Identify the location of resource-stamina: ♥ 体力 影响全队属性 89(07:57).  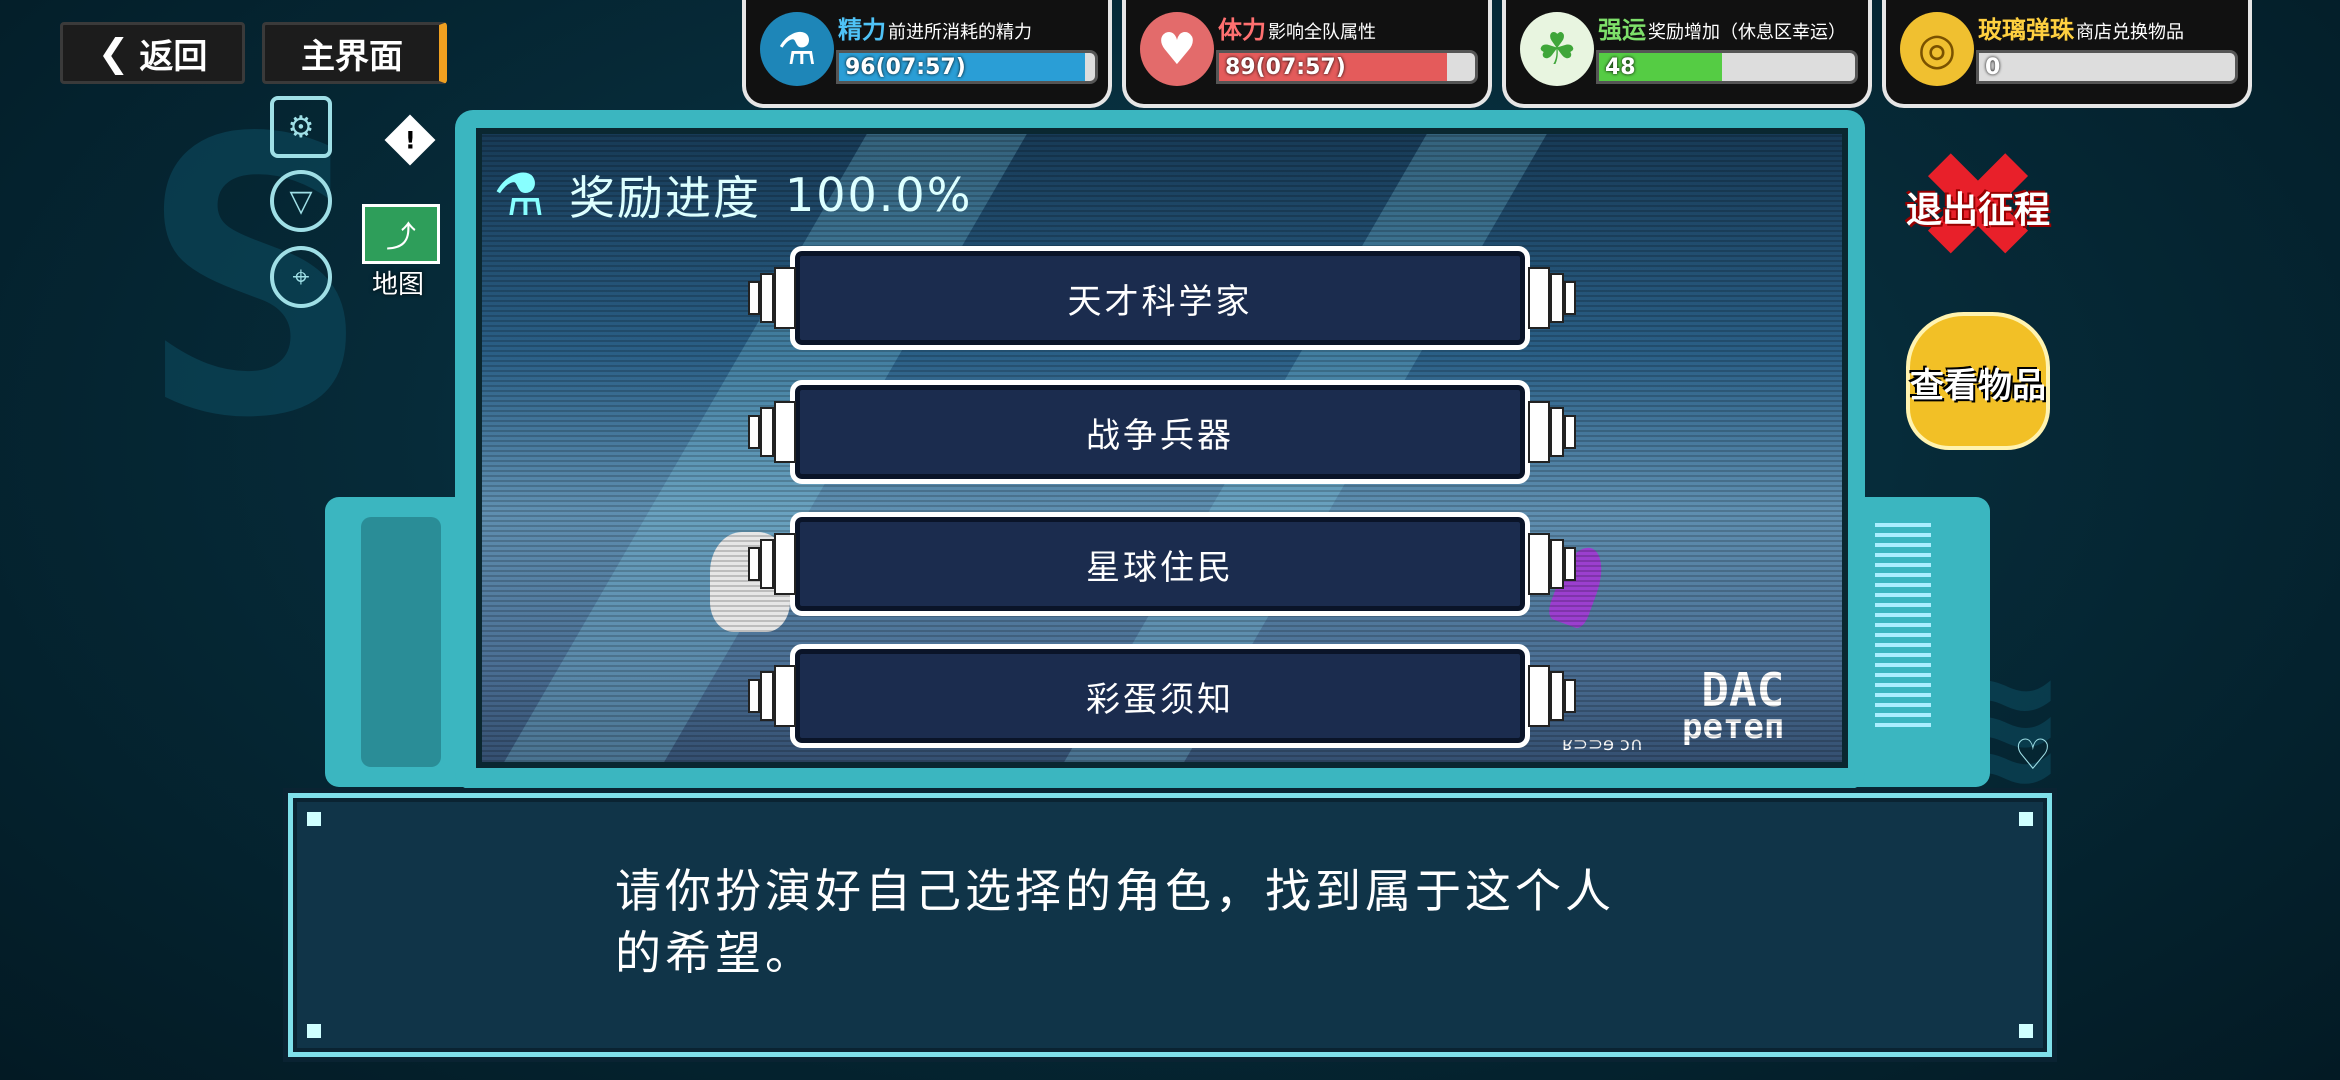
(1307, 54).